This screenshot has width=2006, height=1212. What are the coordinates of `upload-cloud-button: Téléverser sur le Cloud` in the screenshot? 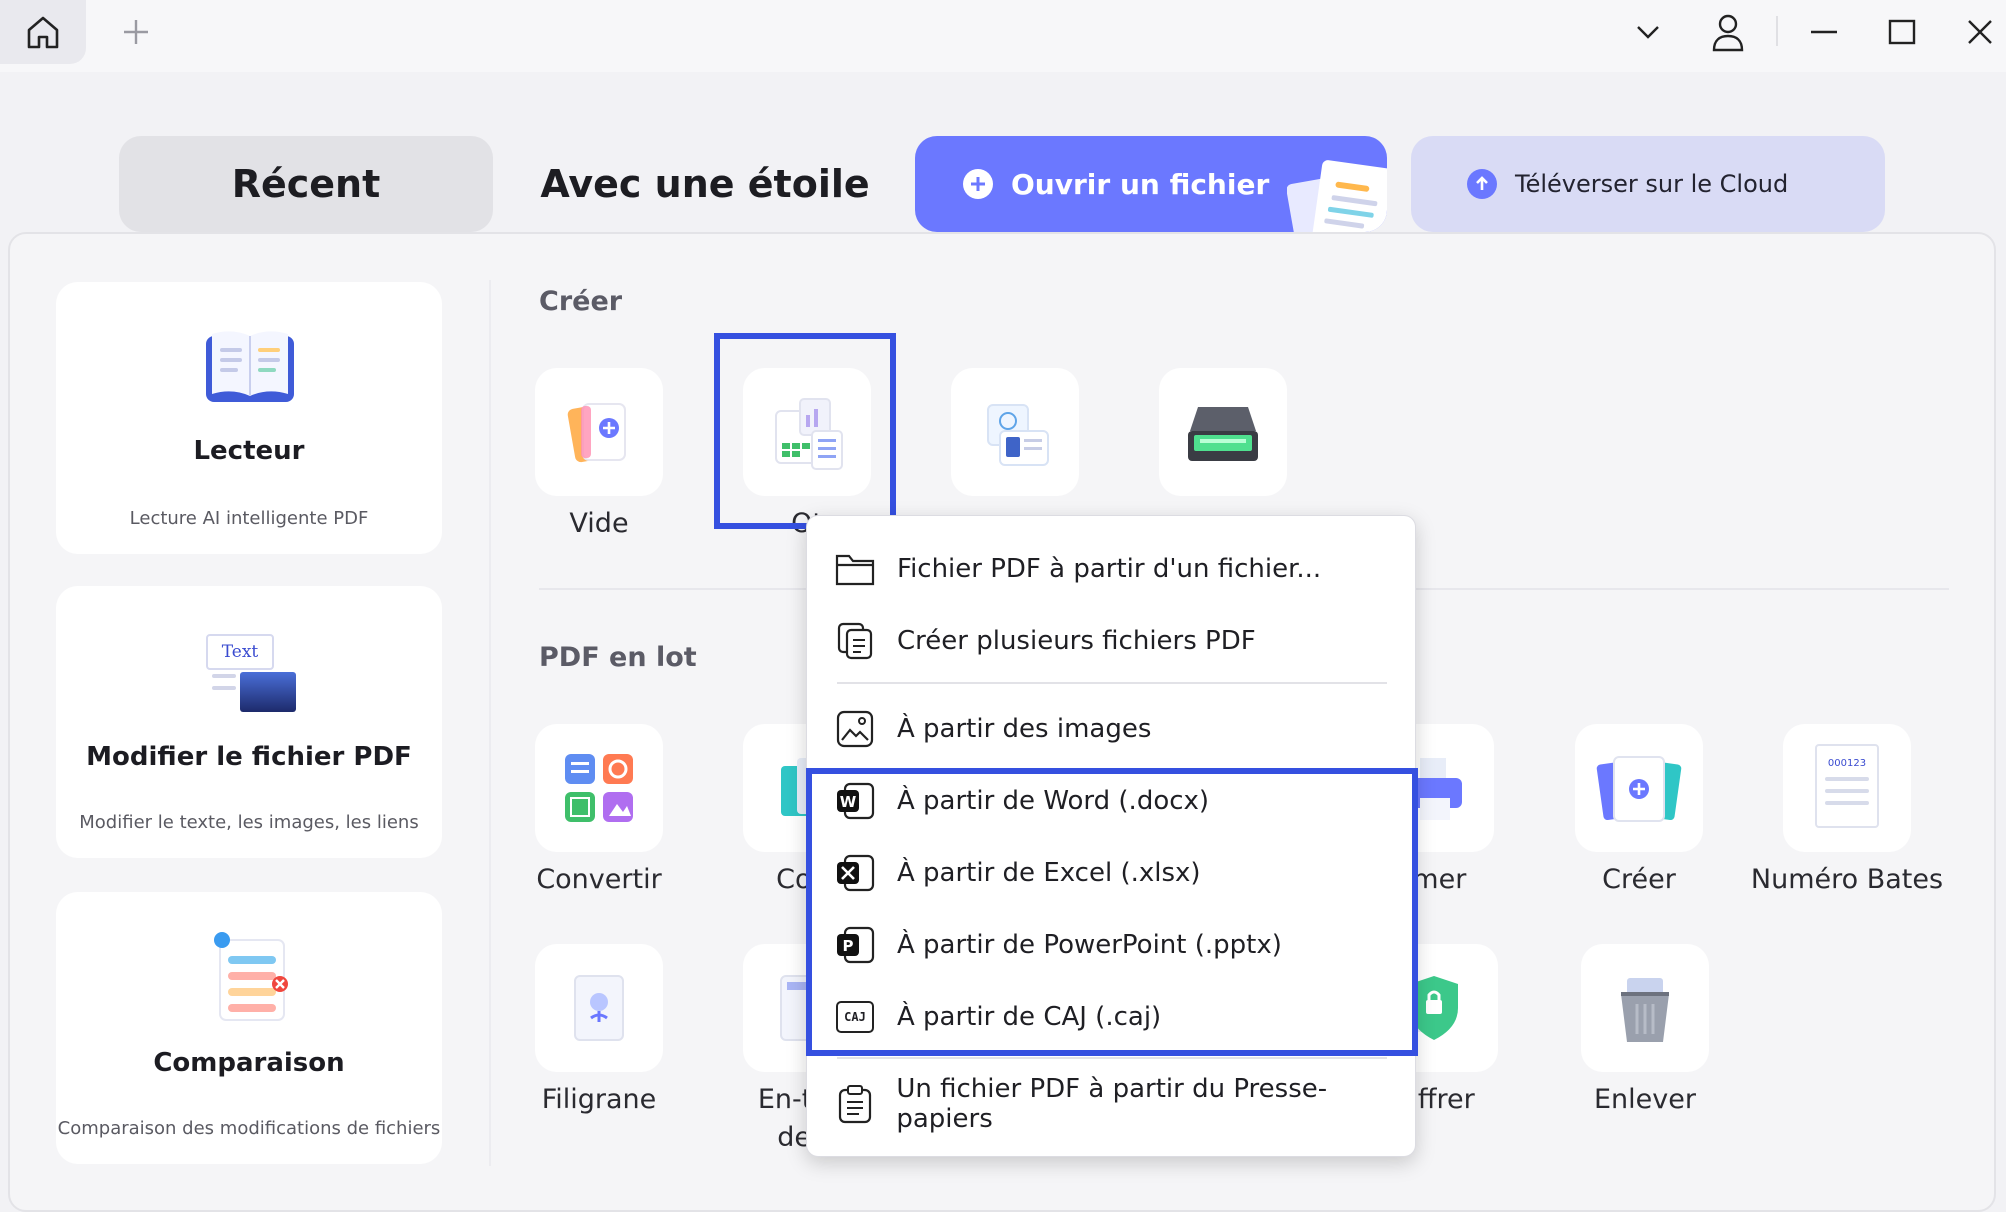 It's located at (1648, 184).